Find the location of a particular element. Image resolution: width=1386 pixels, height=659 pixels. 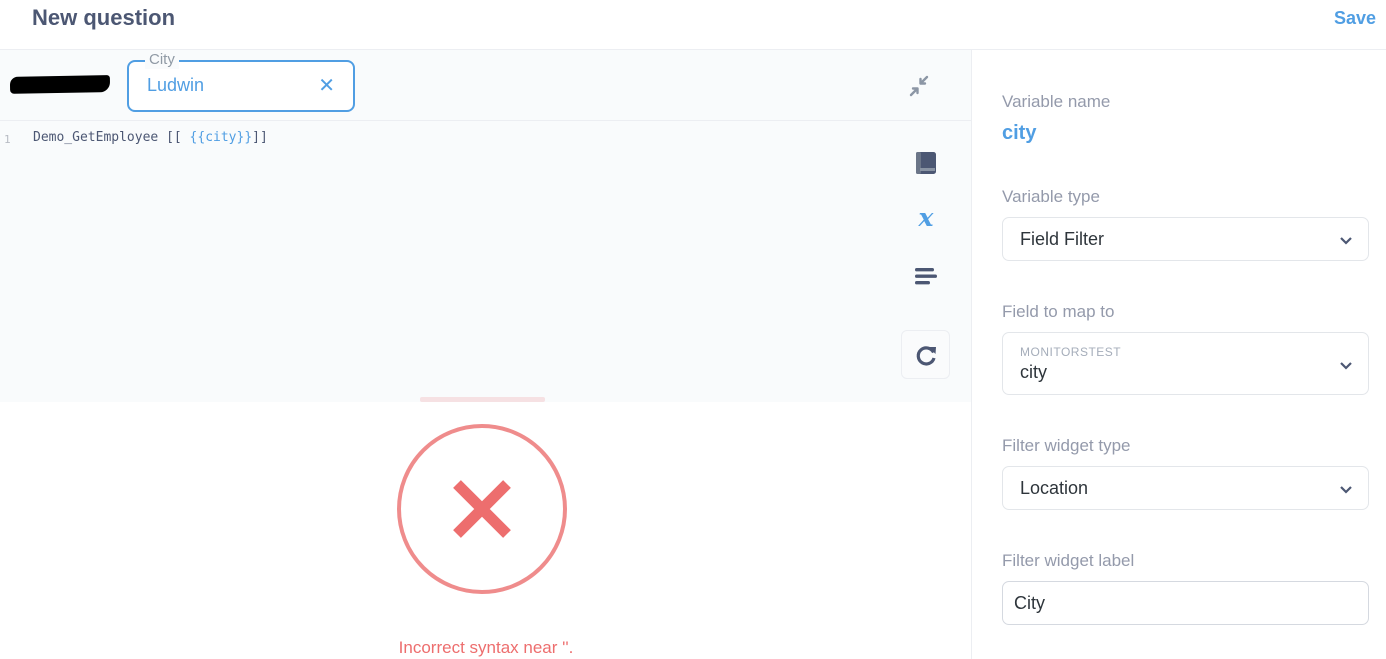

city-parameter-widget: City Ludwin ✕ is located at coordinates (241, 81).